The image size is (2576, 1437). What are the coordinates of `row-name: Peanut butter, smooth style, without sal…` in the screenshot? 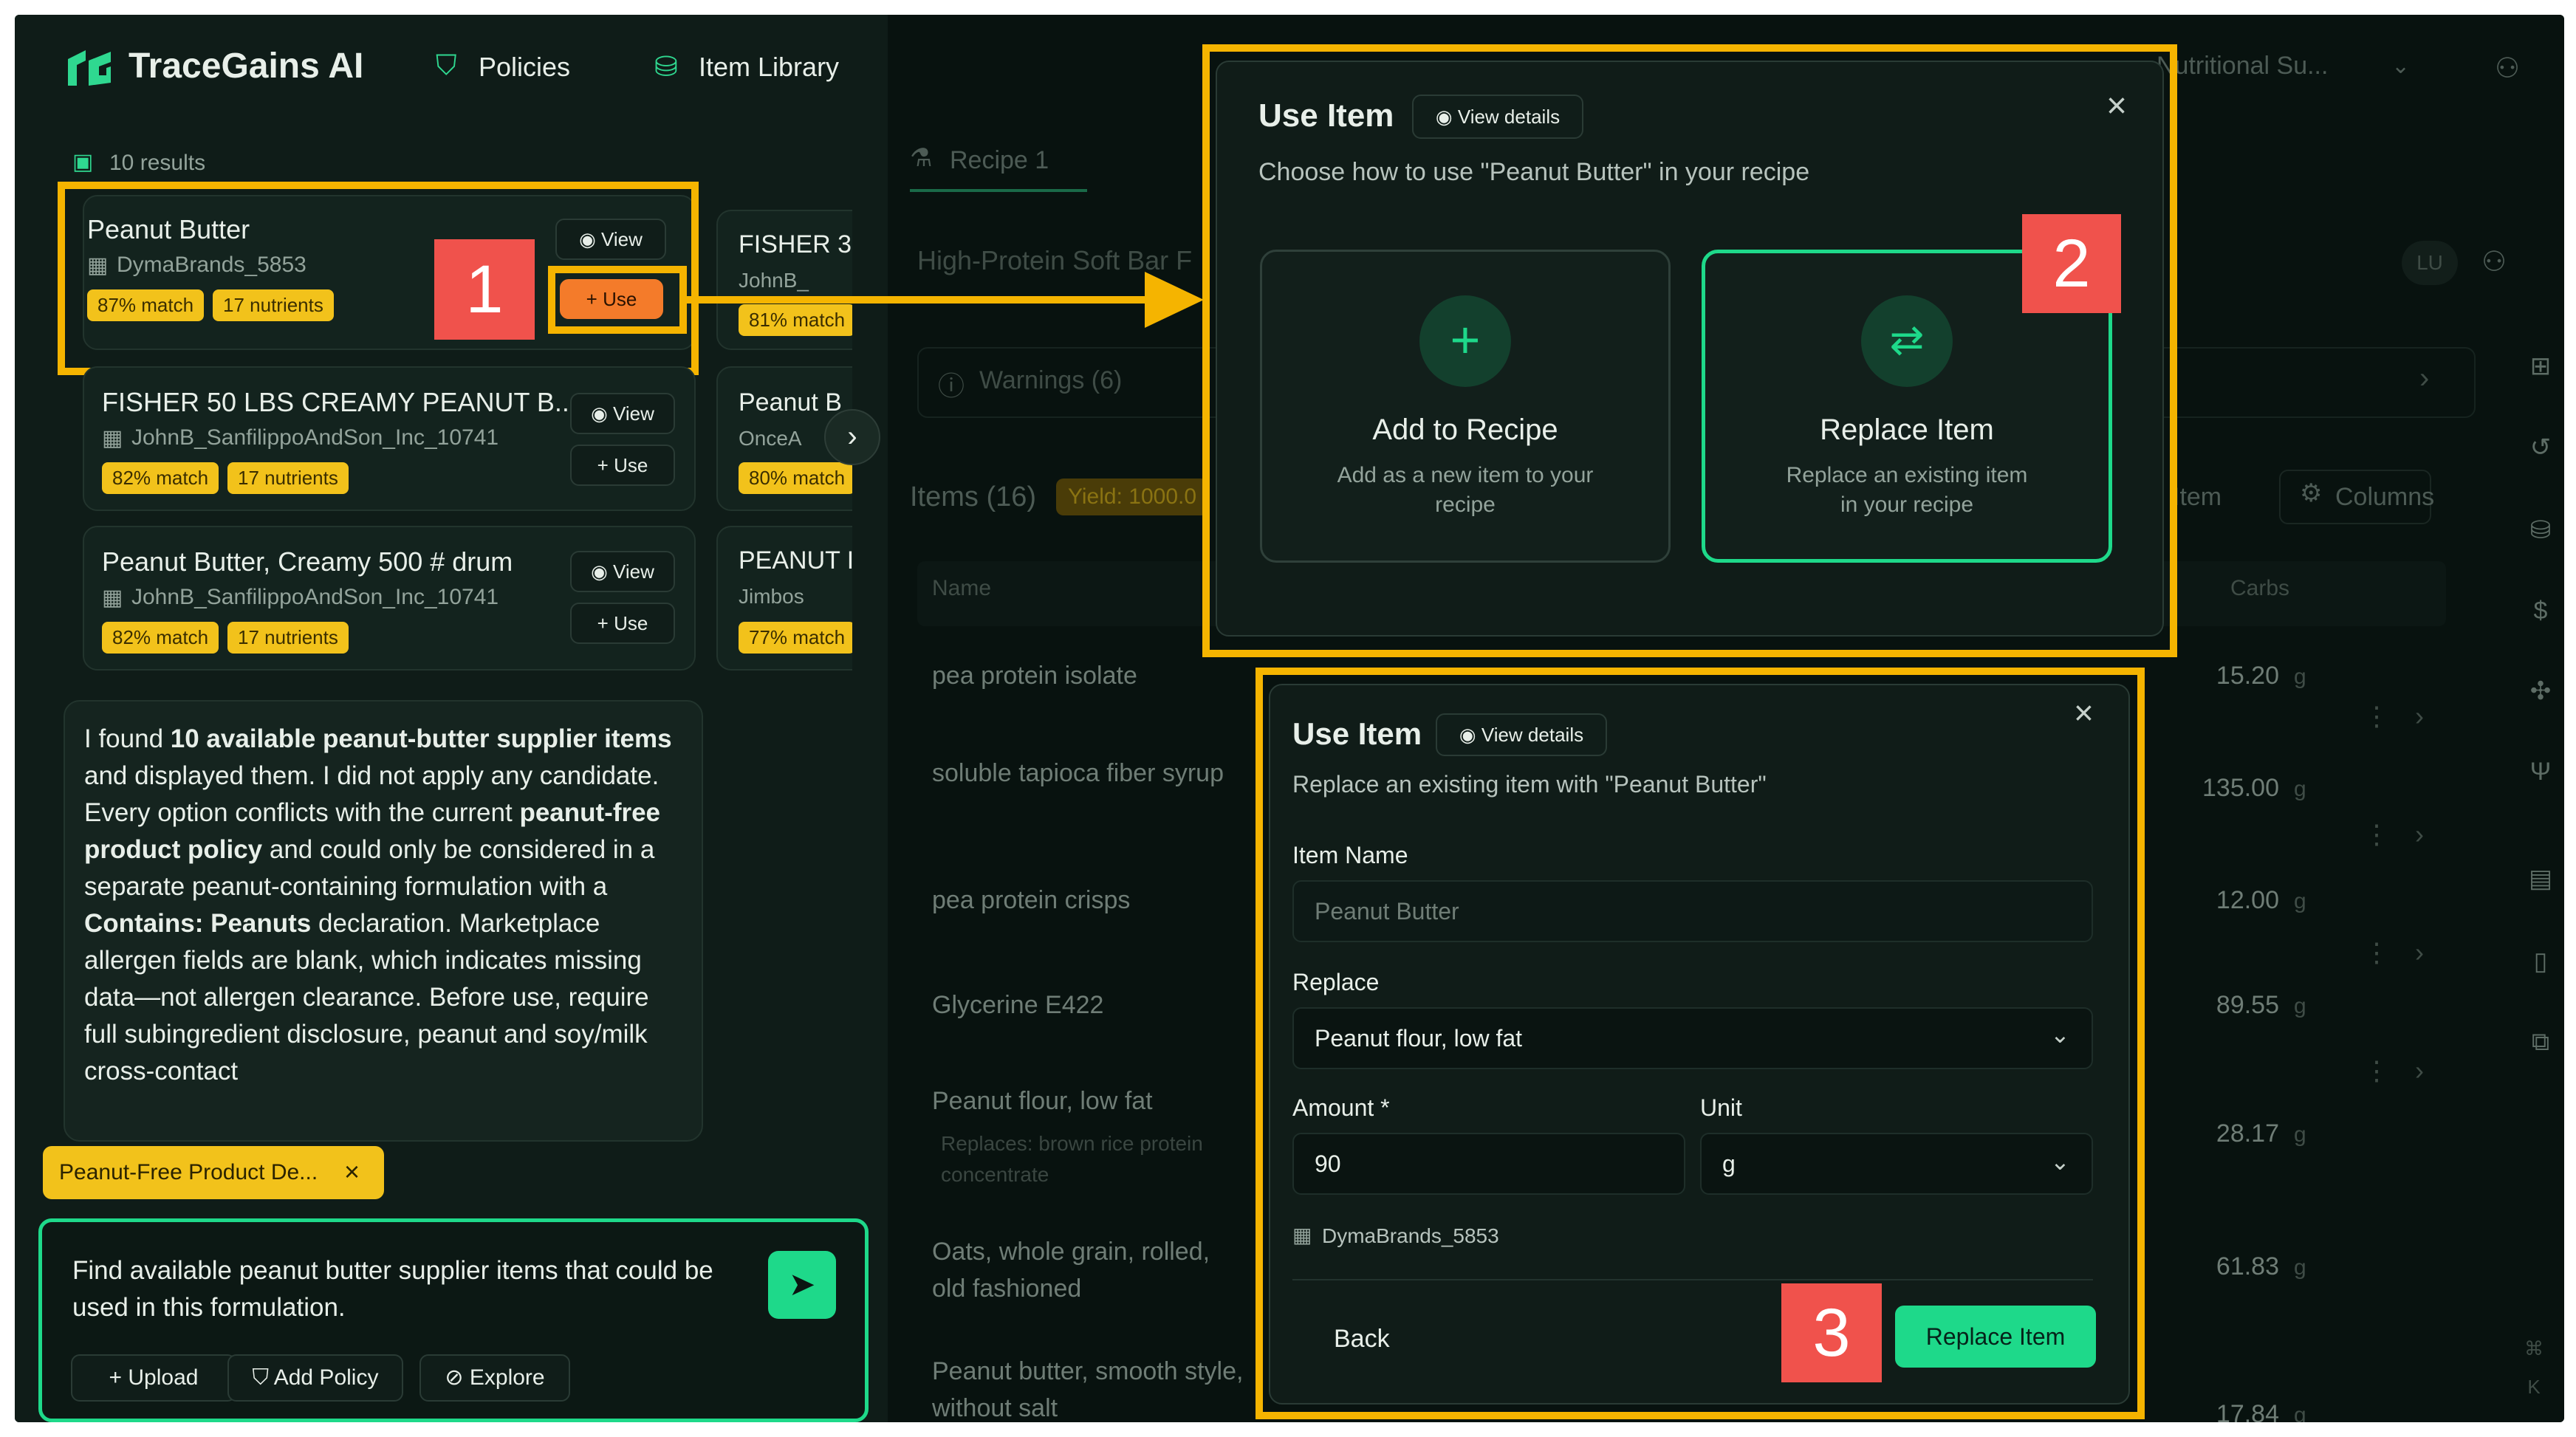 It's located at (1088, 1389).